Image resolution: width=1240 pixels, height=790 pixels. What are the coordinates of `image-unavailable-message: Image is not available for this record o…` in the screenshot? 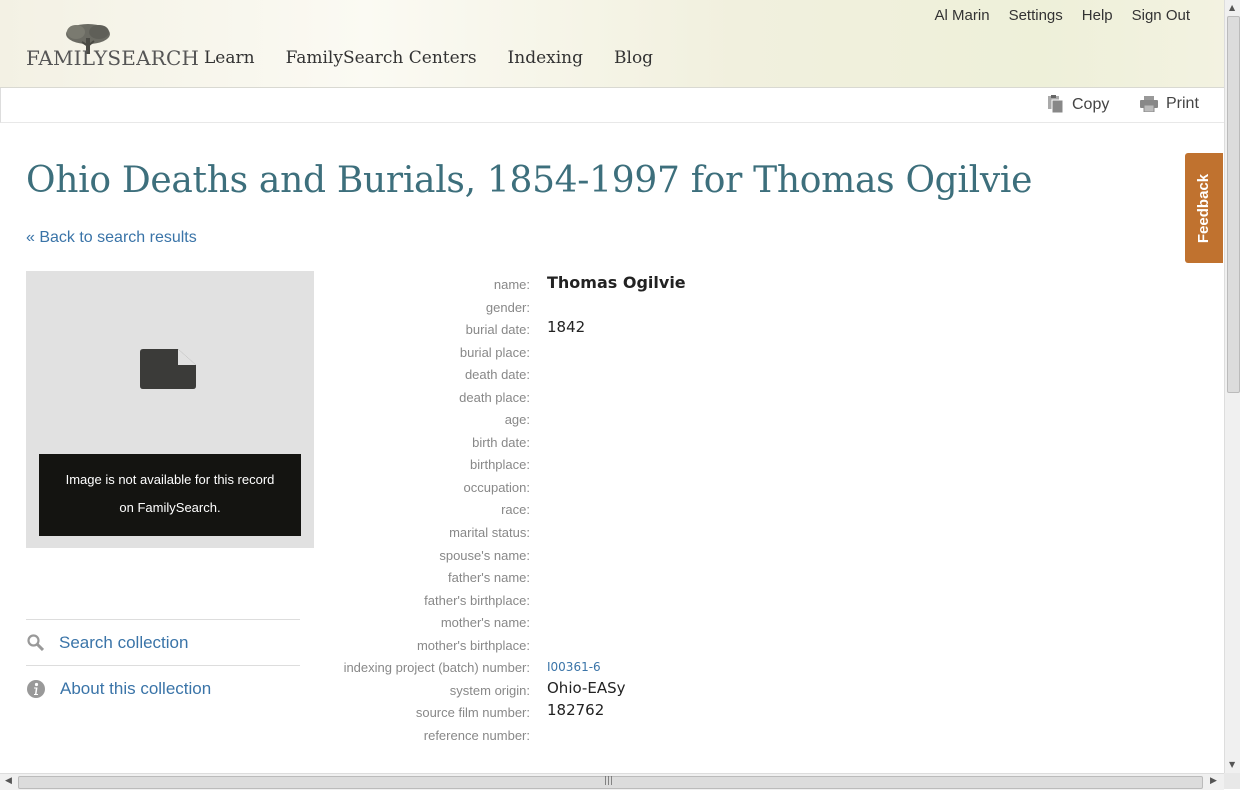 It's located at (170, 495).